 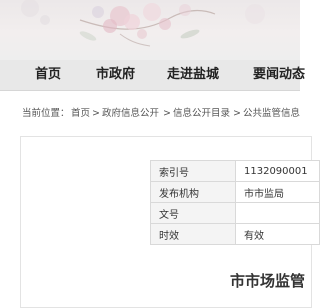 What do you see at coordinates (48, 75) in the screenshot?
I see `nav-item-home: 首页` at bounding box center [48, 75].